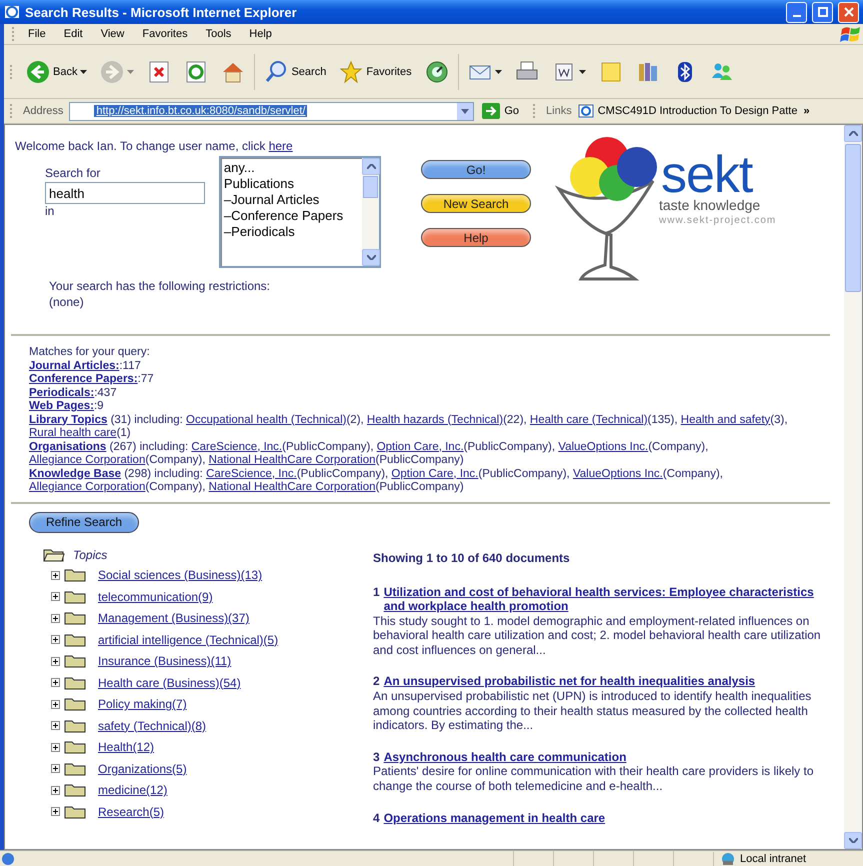 This screenshot has width=863, height=866. I want to click on toolbar-button: Search, so click(295, 71).